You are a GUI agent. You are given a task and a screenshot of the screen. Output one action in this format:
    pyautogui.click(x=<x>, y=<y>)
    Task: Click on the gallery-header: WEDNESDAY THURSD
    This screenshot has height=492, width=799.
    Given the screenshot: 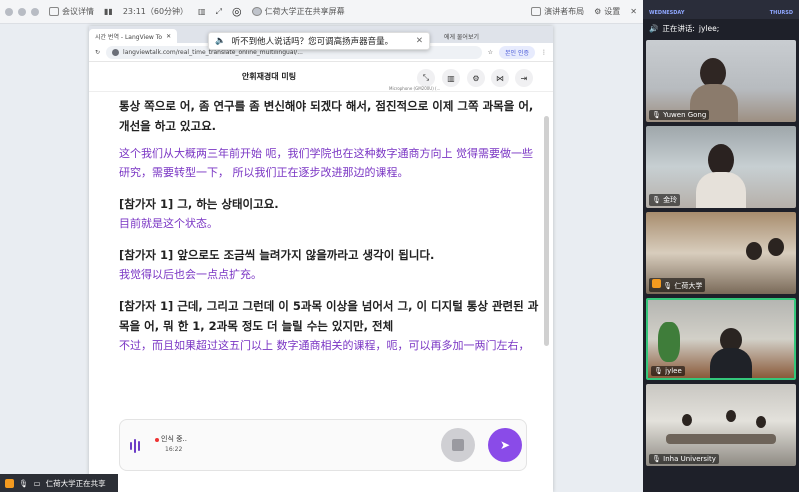 What is the action you would take?
    pyautogui.click(x=721, y=9)
    